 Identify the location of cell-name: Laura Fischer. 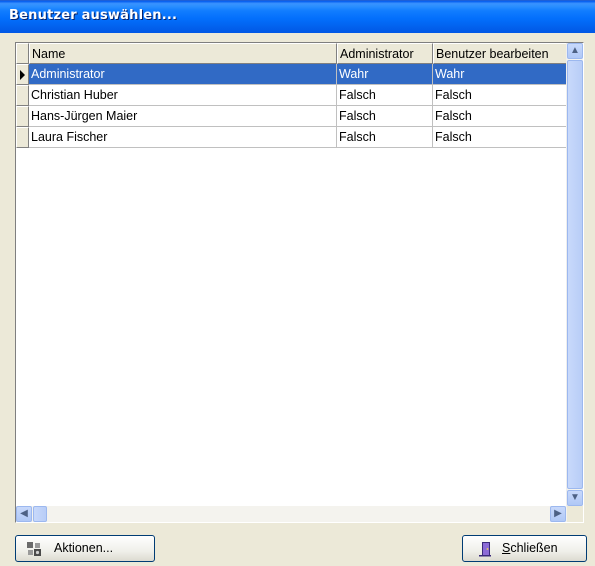
(183, 137).